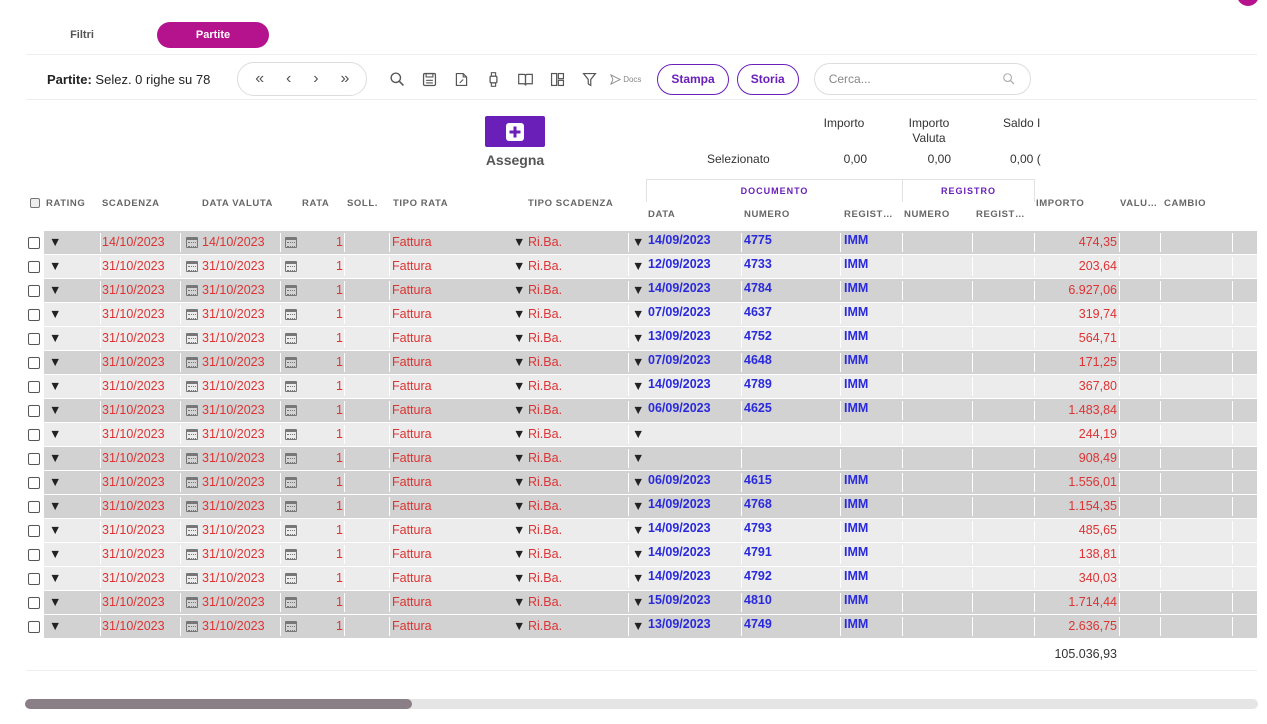 The image size is (1267, 724). I want to click on col-rating: RATING, so click(65, 203).